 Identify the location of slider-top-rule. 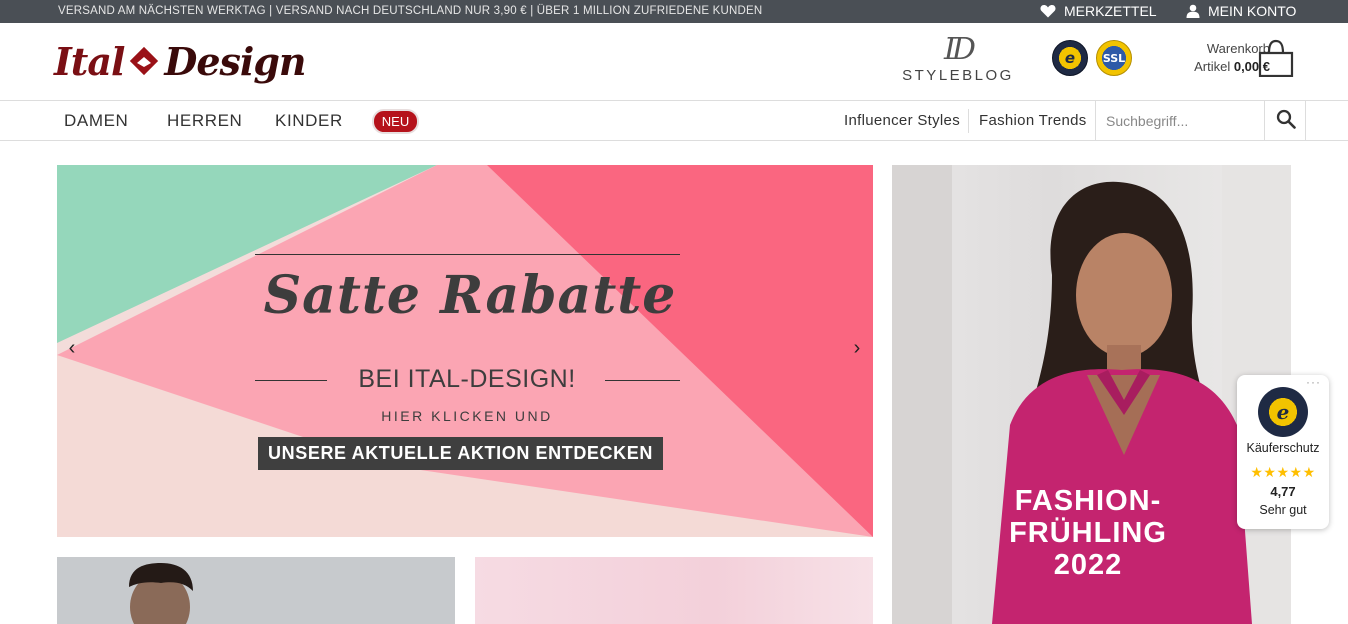
(467, 254).